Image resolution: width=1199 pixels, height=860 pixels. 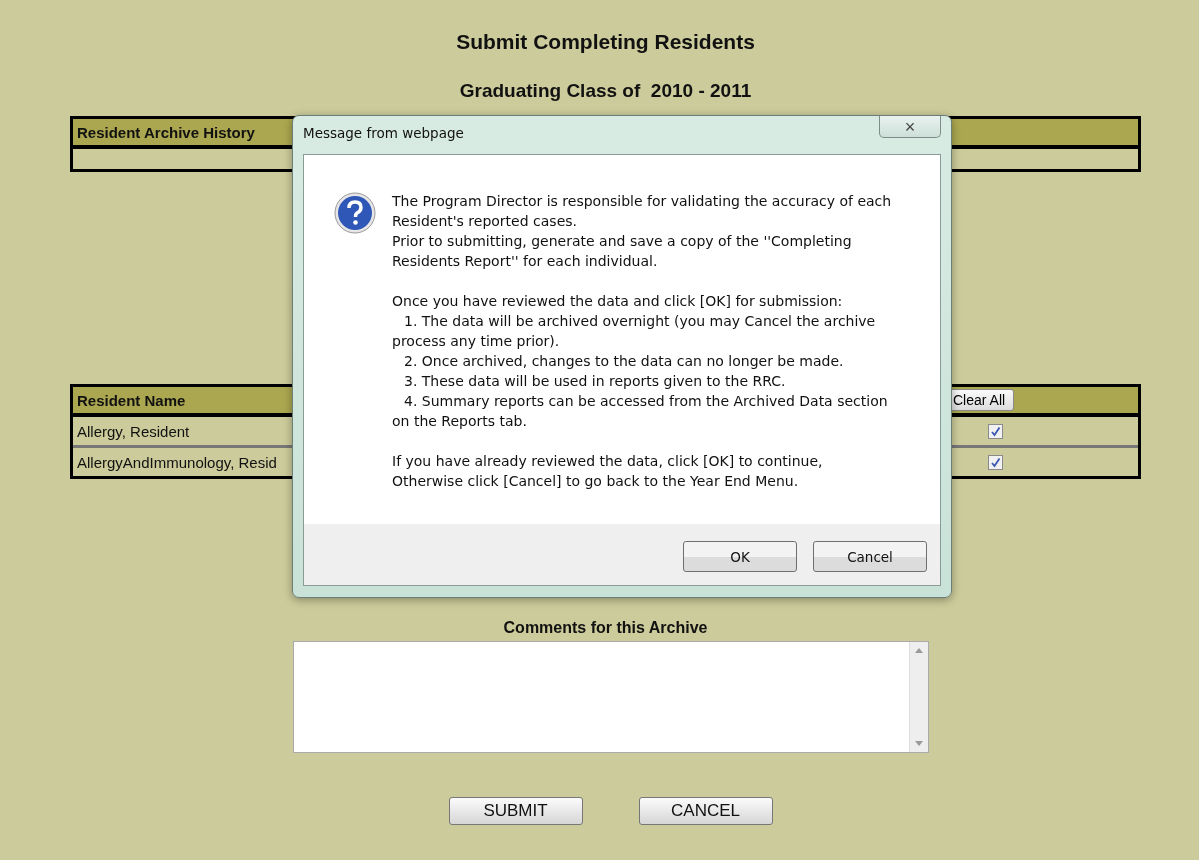 I want to click on comments-field, so click(x=610, y=697).